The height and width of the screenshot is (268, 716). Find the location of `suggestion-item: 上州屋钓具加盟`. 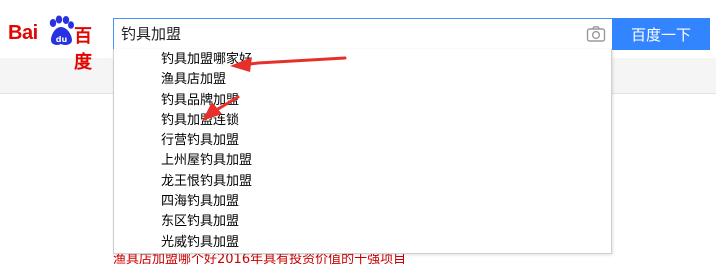

suggestion-item: 上州屋钓具加盟 is located at coordinates (382, 161).